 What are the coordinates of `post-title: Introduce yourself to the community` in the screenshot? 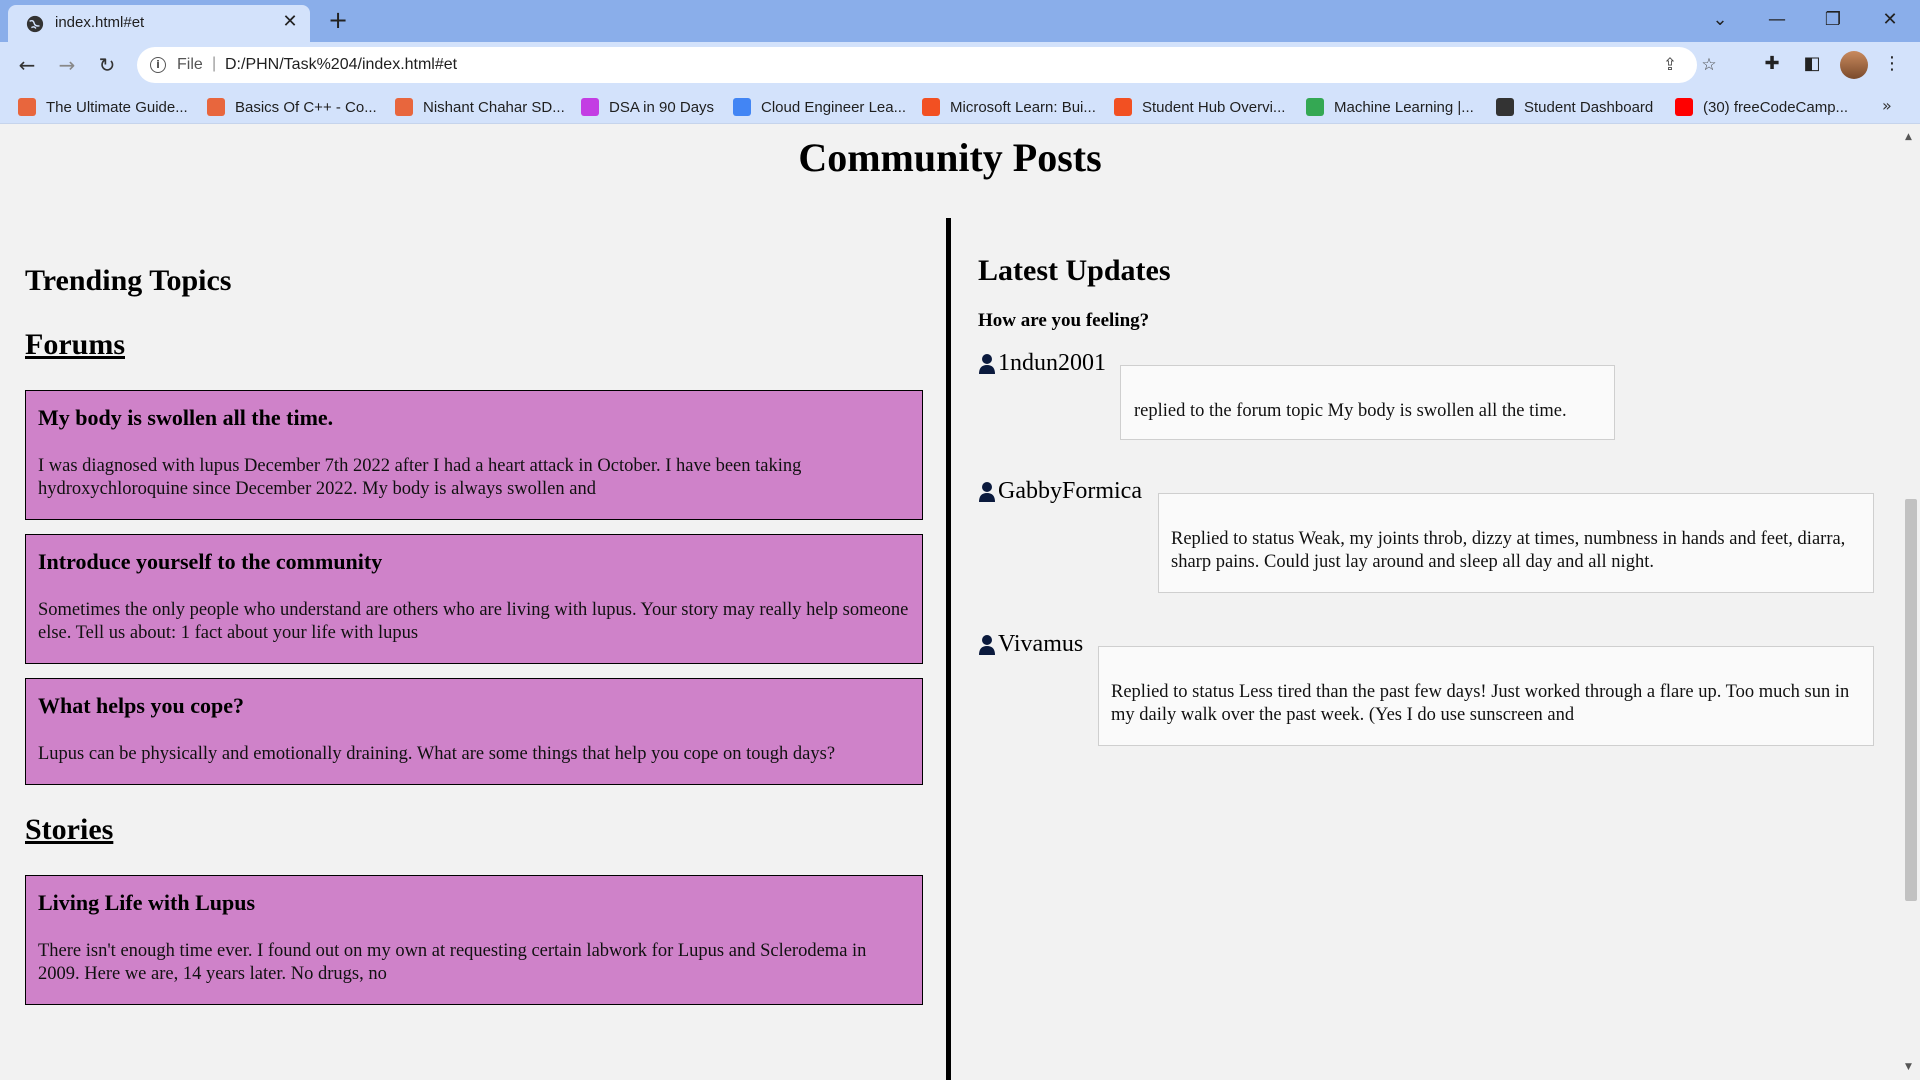 It's located at (210, 561).